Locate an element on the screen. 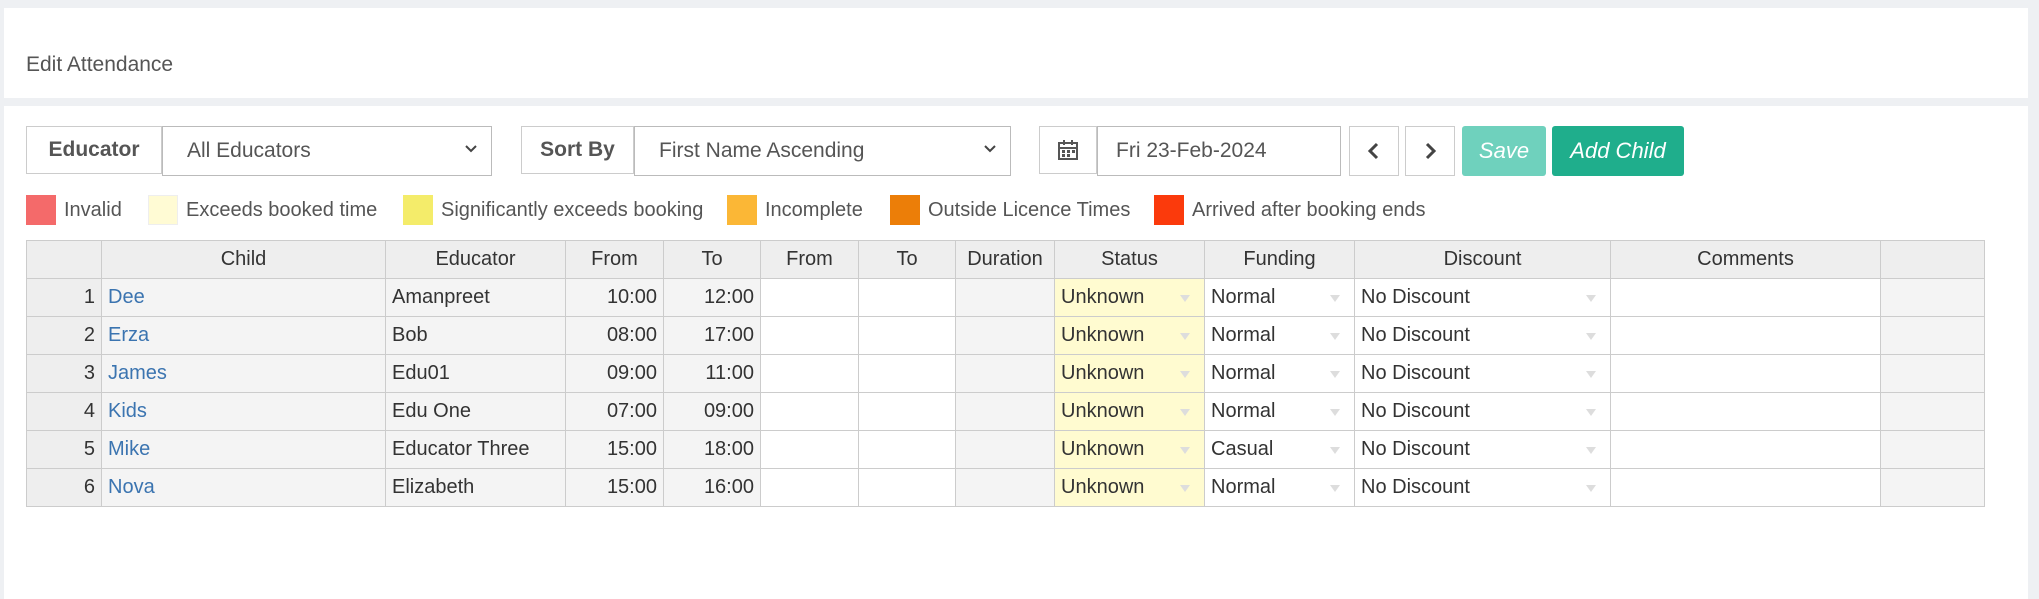  row-number: 4 is located at coordinates (64, 411).